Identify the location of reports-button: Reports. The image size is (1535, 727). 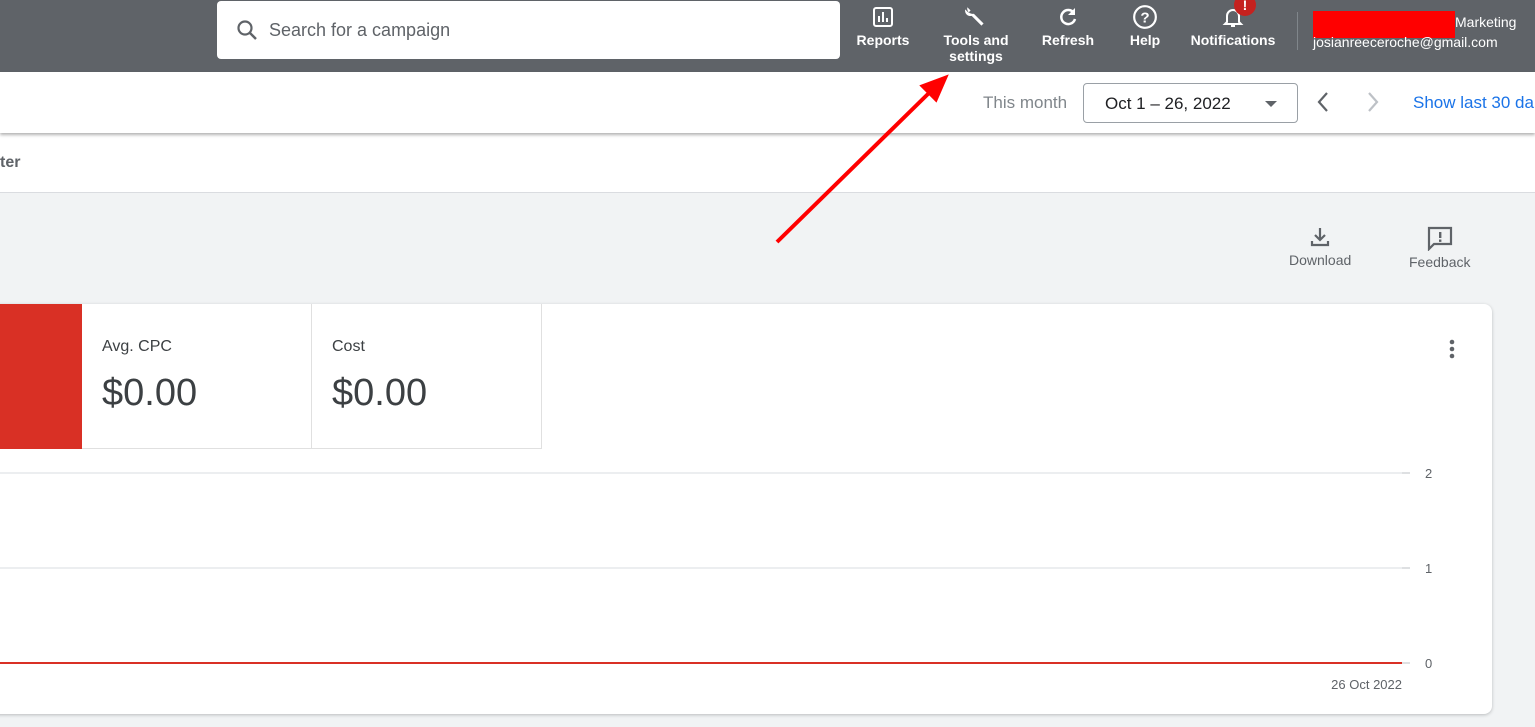
(883, 25).